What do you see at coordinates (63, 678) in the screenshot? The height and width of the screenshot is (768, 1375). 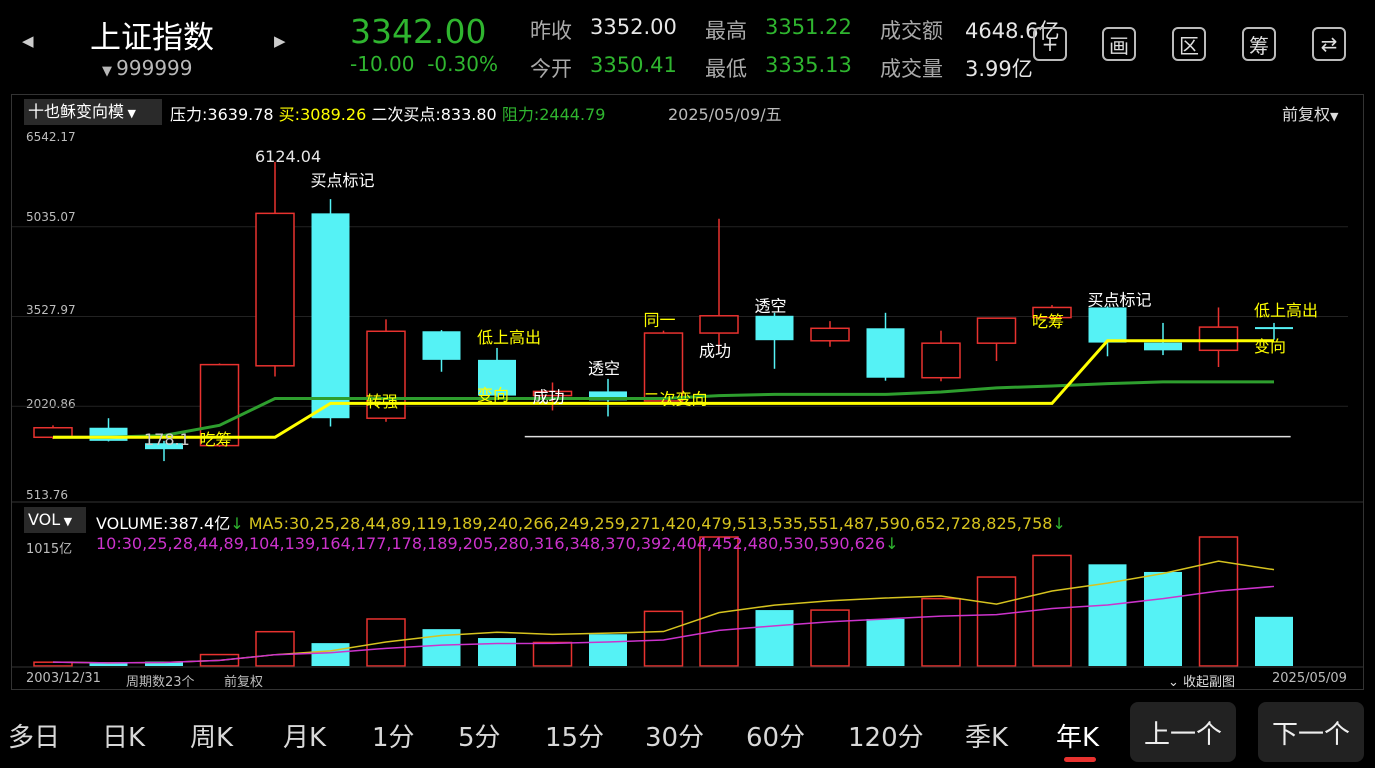 I see `start-date: 2003/12/31` at bounding box center [63, 678].